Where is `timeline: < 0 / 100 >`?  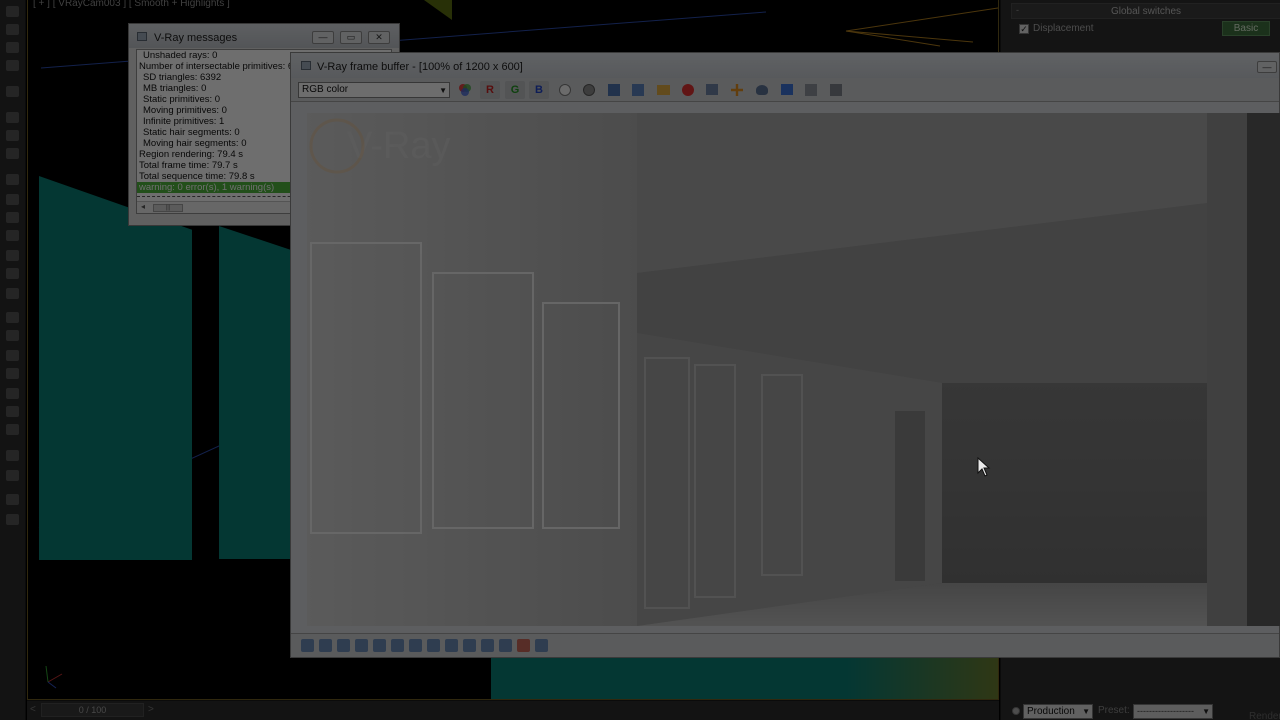
timeline: < 0 / 100 > is located at coordinates (513, 710).